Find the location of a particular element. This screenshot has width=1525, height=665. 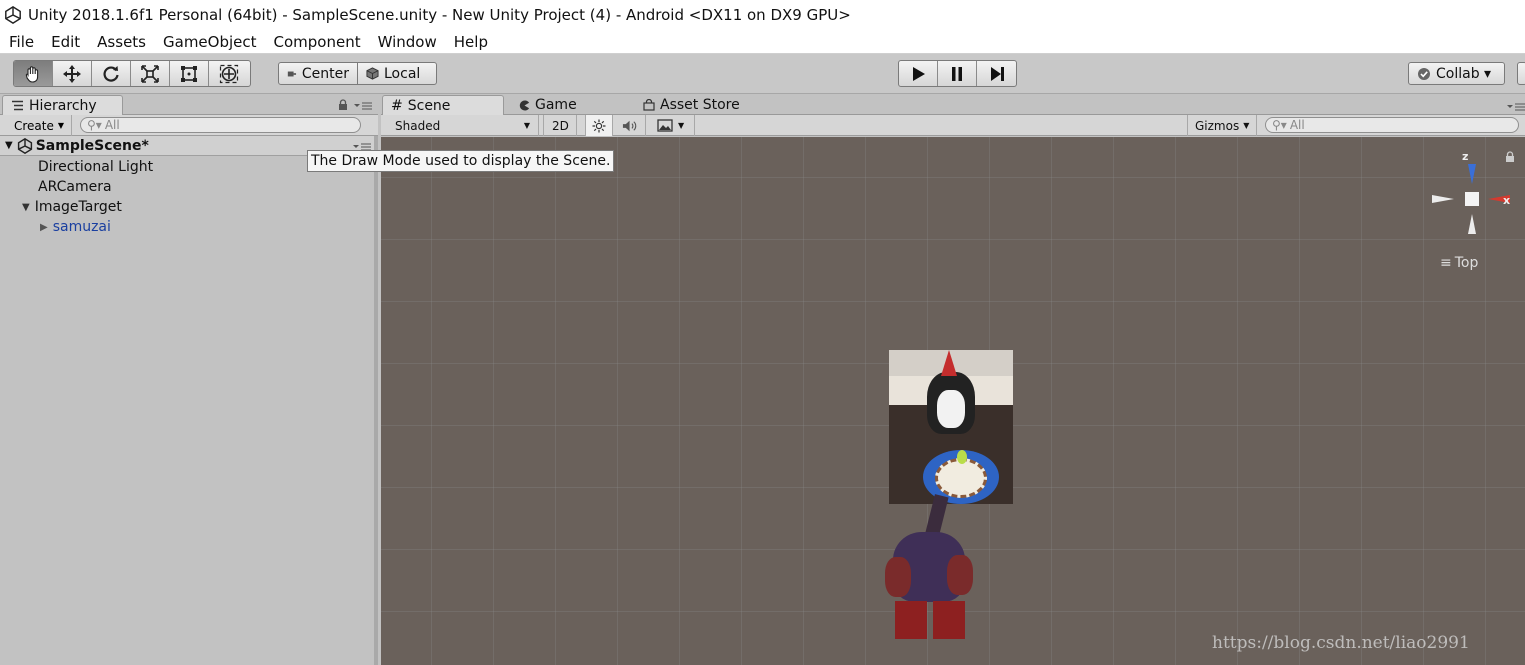

tab-asset-store: Asset Store is located at coordinates (705, 105).